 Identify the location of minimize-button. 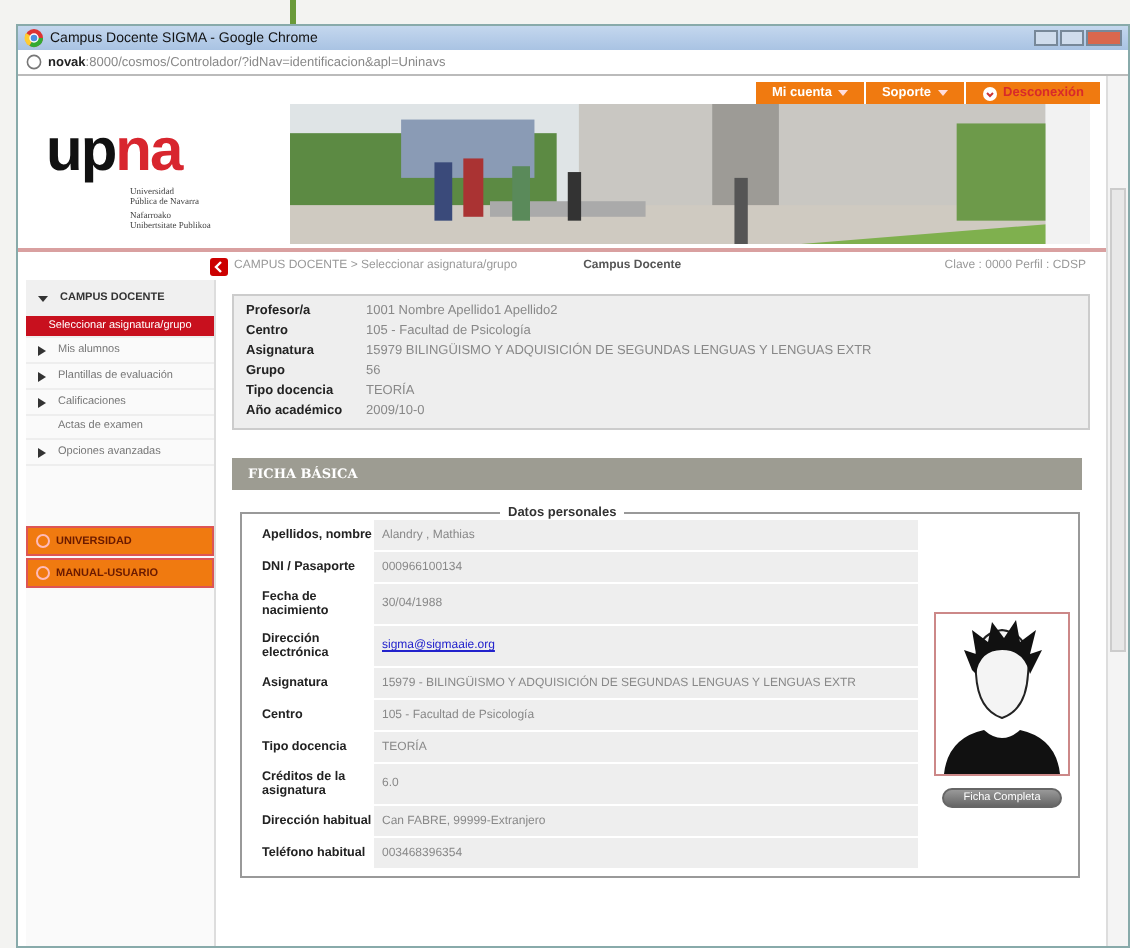
(1046, 38).